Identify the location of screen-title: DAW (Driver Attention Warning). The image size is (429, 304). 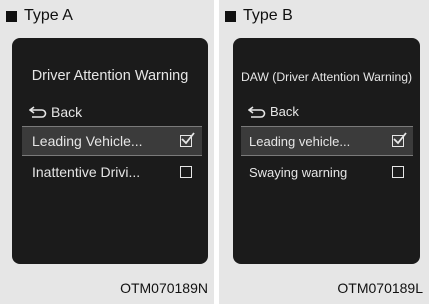
(326, 77).